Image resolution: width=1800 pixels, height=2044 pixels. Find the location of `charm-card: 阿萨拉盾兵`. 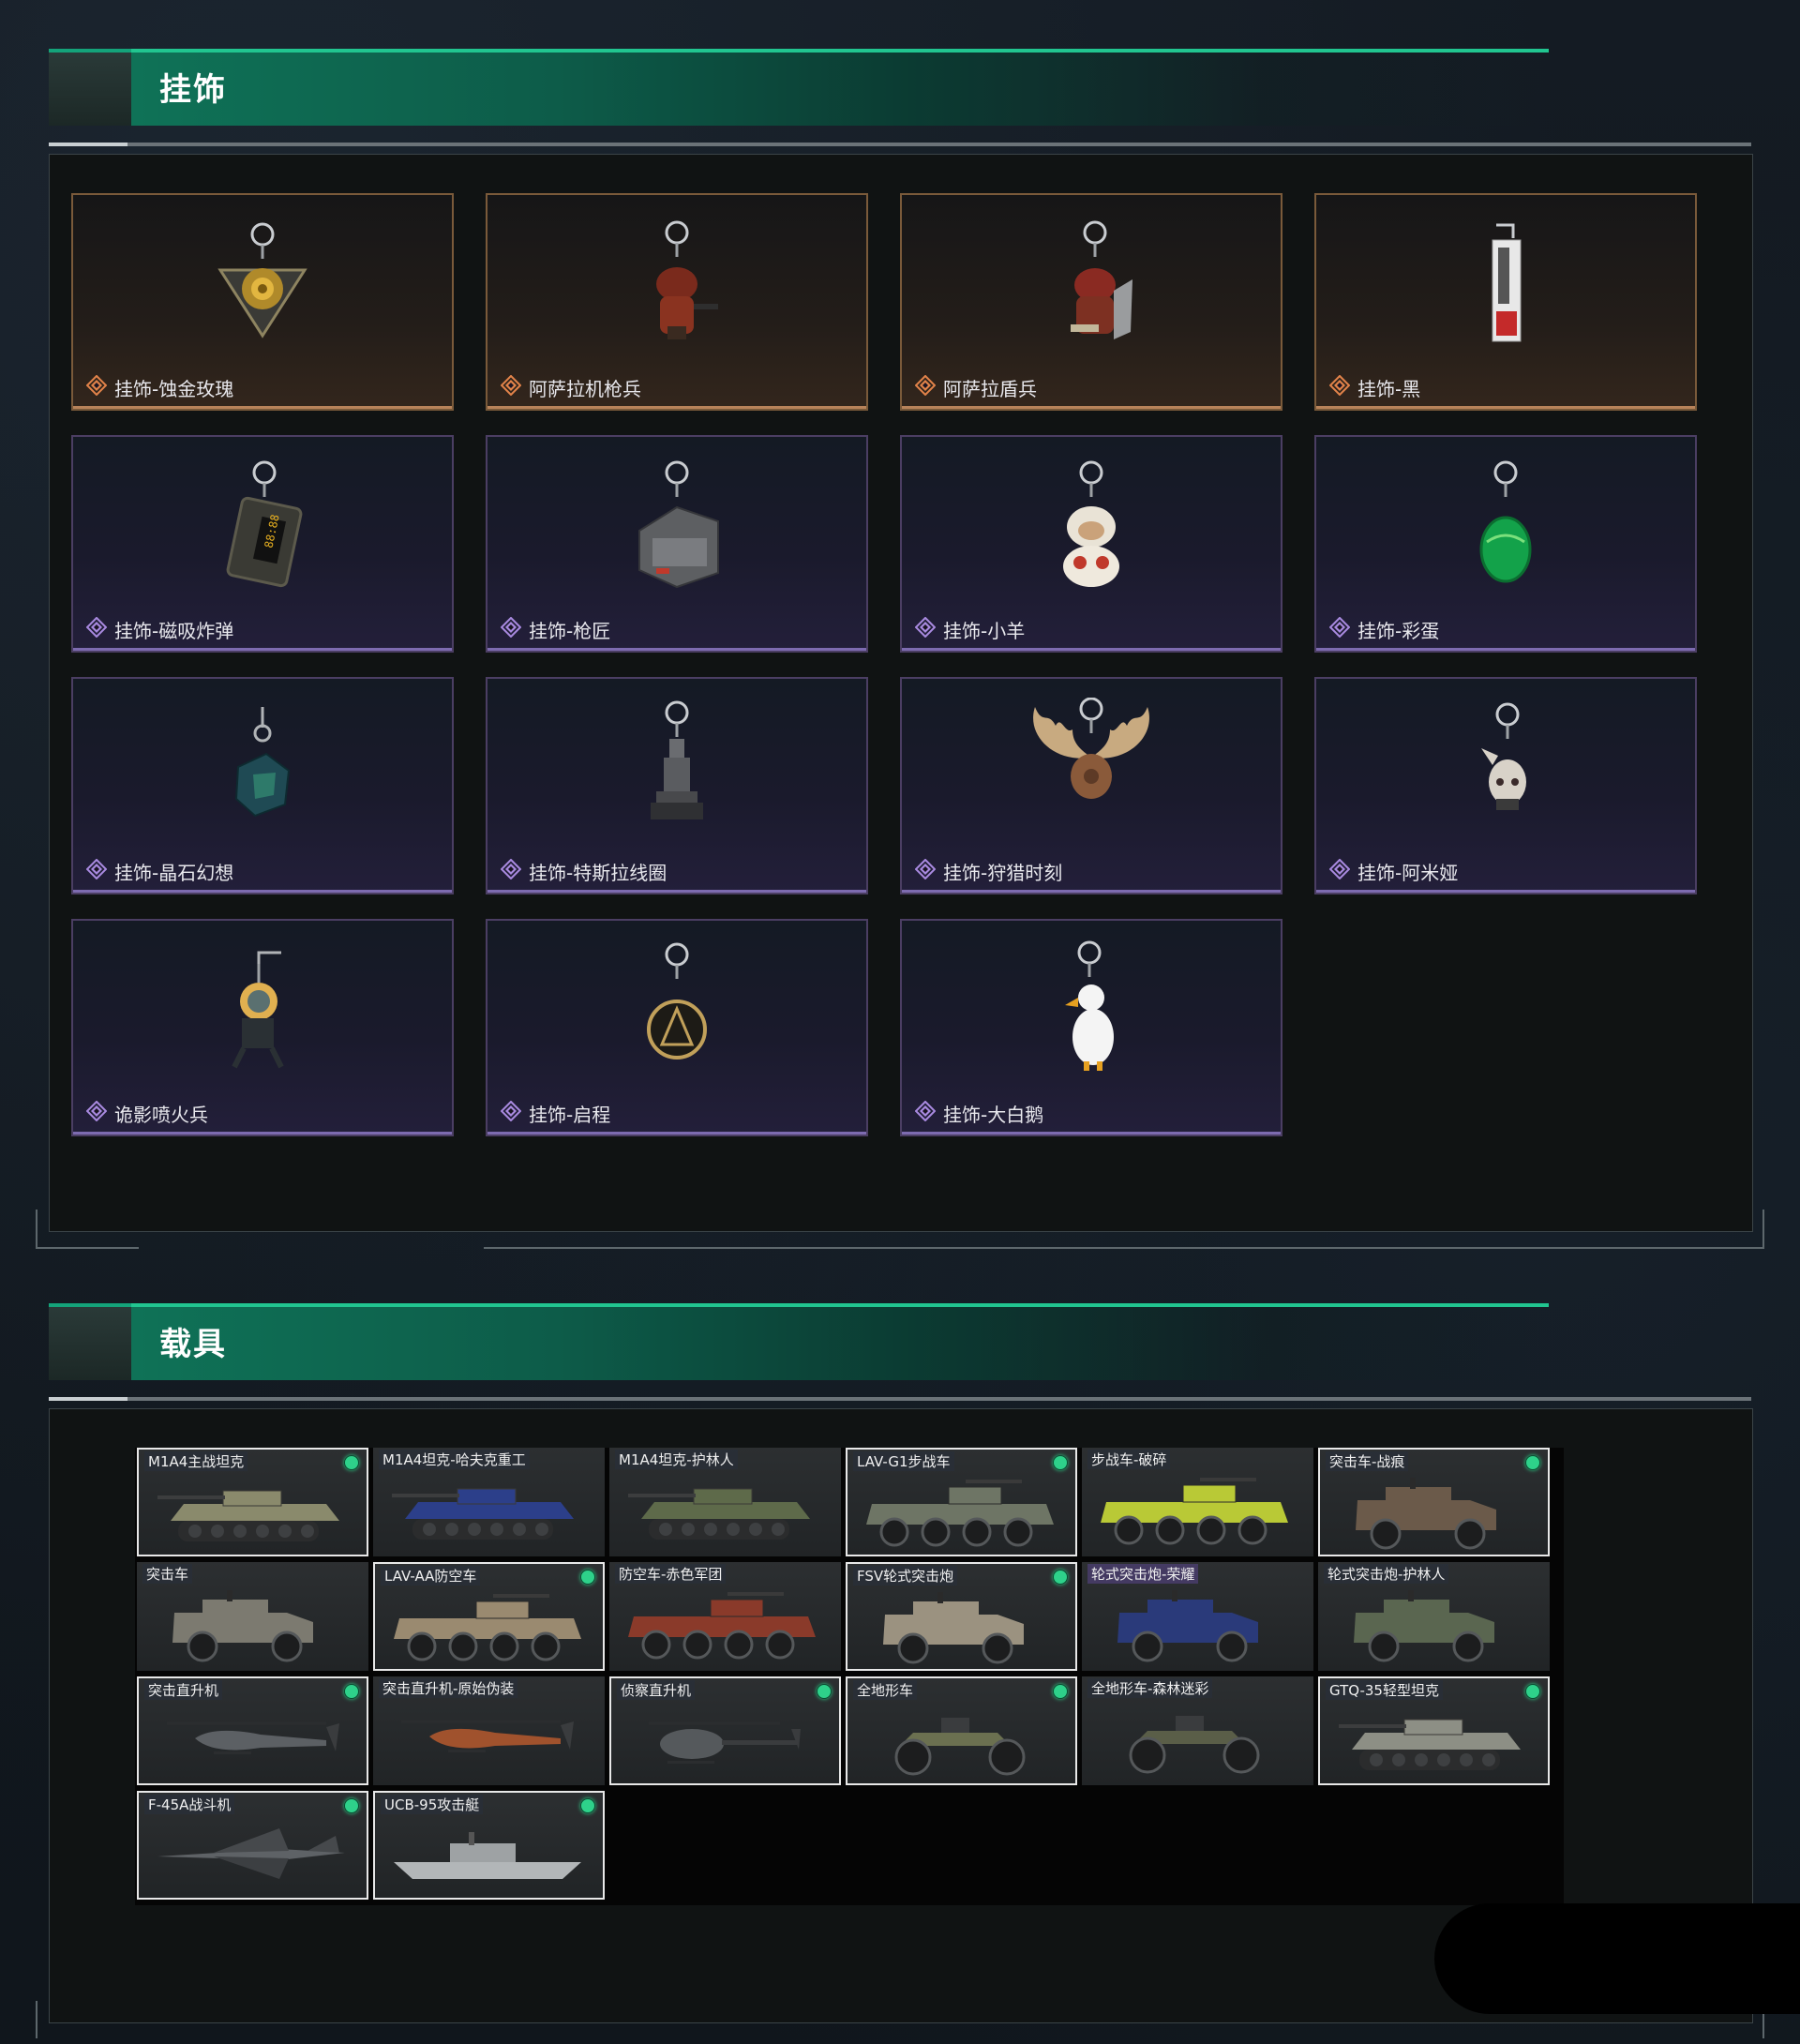

charm-card: 阿萨拉盾兵 is located at coordinates (1091, 302).